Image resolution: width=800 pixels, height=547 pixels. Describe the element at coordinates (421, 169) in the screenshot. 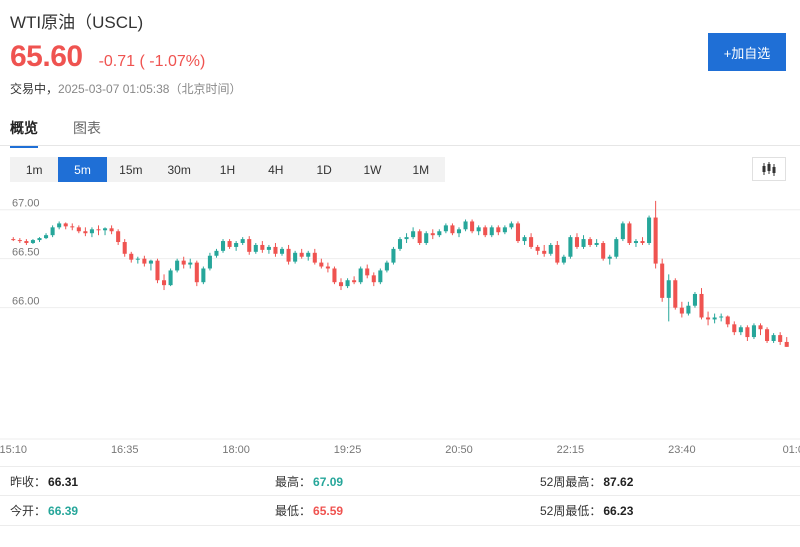

I see `interval-1m: 1M` at that location.